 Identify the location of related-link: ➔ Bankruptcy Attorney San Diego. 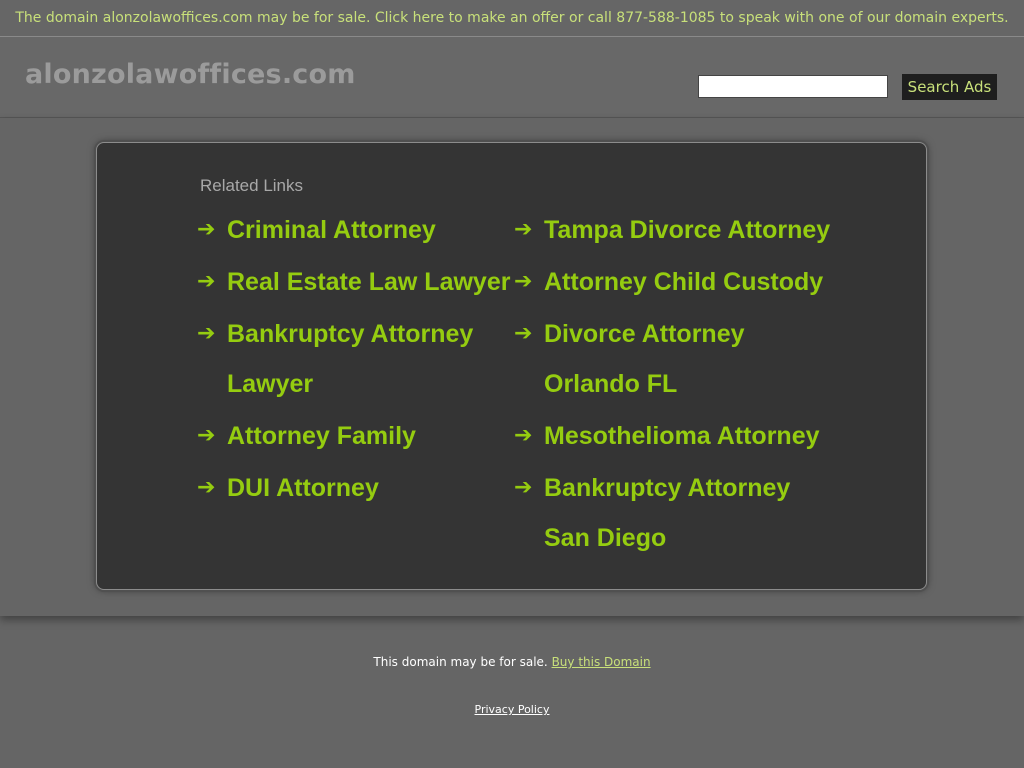
(674, 513).